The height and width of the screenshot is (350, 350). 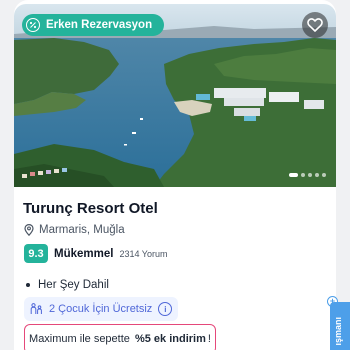 I want to click on carousel-indicator, so click(x=307, y=175).